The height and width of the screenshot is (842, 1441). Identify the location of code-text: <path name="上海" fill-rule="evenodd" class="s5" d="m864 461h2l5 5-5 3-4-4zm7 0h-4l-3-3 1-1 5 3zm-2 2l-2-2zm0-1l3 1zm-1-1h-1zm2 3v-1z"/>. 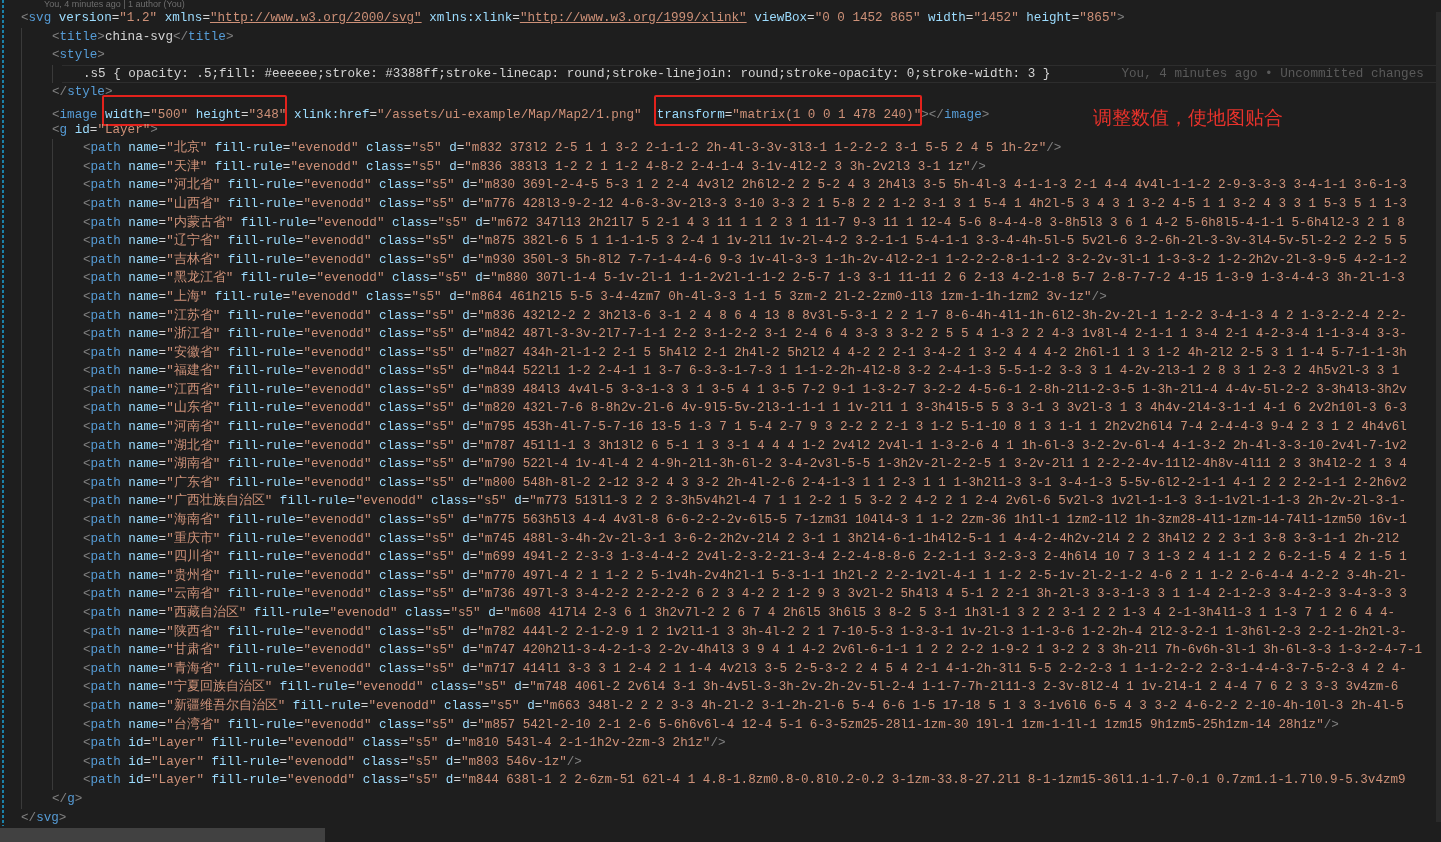
(595, 296).